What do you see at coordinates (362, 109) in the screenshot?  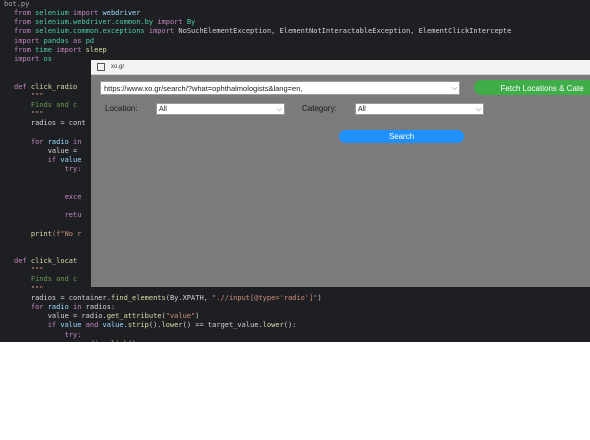 I see `category-value: All` at bounding box center [362, 109].